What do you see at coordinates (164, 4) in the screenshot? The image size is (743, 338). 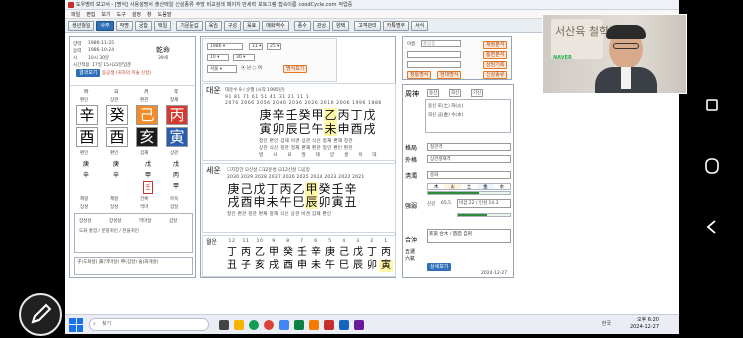 I see `title-part: 출산택일` at bounding box center [164, 4].